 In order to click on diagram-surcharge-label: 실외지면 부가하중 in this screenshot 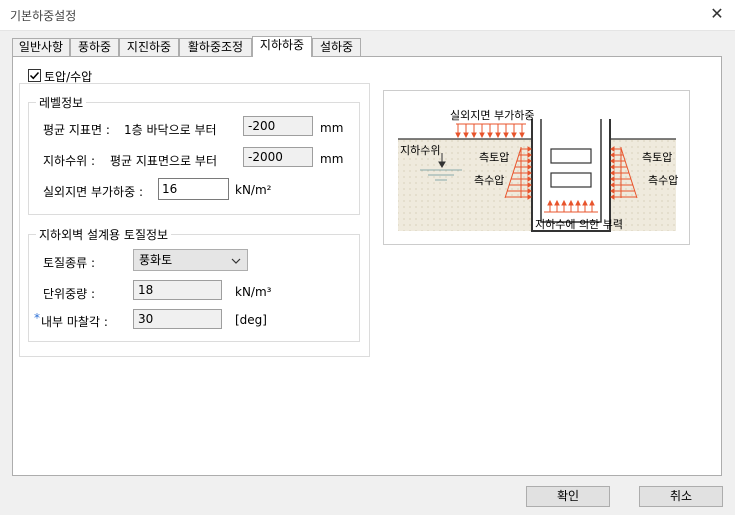, I will do `click(492, 115)`.